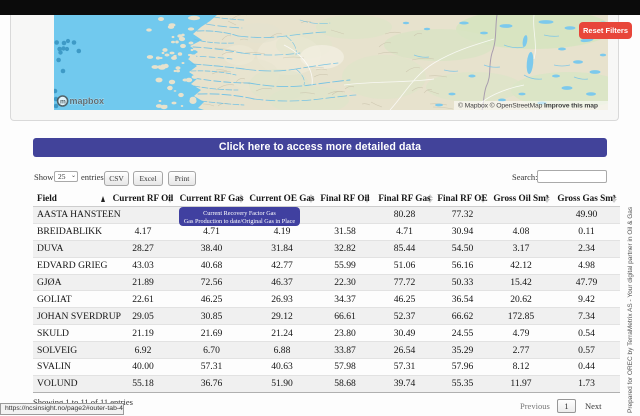 This screenshot has height=416, width=640. I want to click on svg-text: mapbox, so click(87, 101).